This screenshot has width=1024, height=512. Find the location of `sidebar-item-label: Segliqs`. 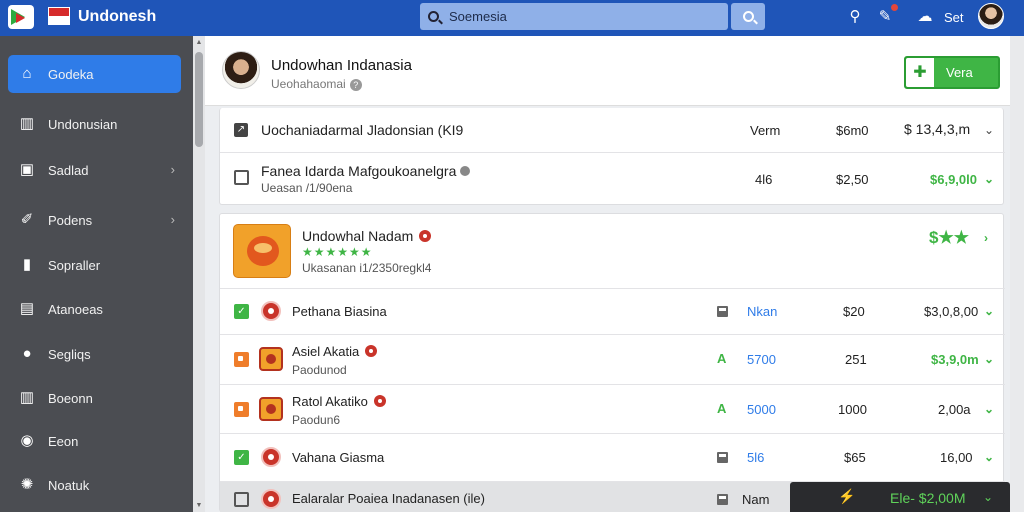

sidebar-item-label: Segliqs is located at coordinates (69, 354).